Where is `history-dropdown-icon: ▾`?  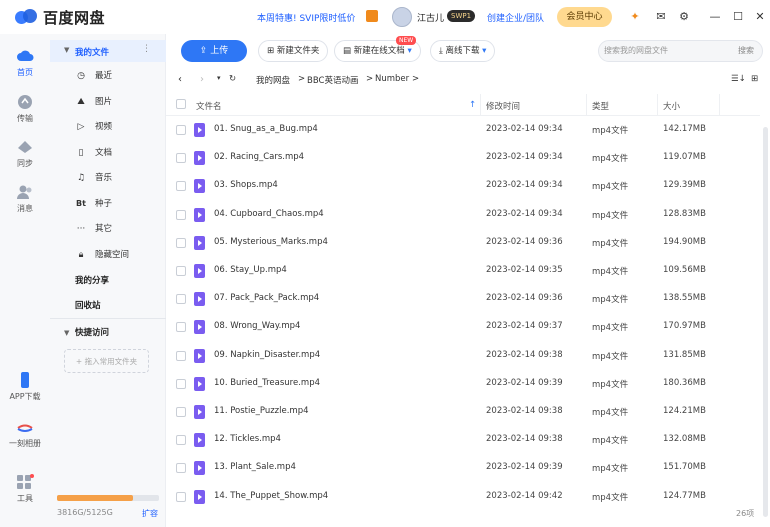 history-dropdown-icon: ▾ is located at coordinates (219, 78).